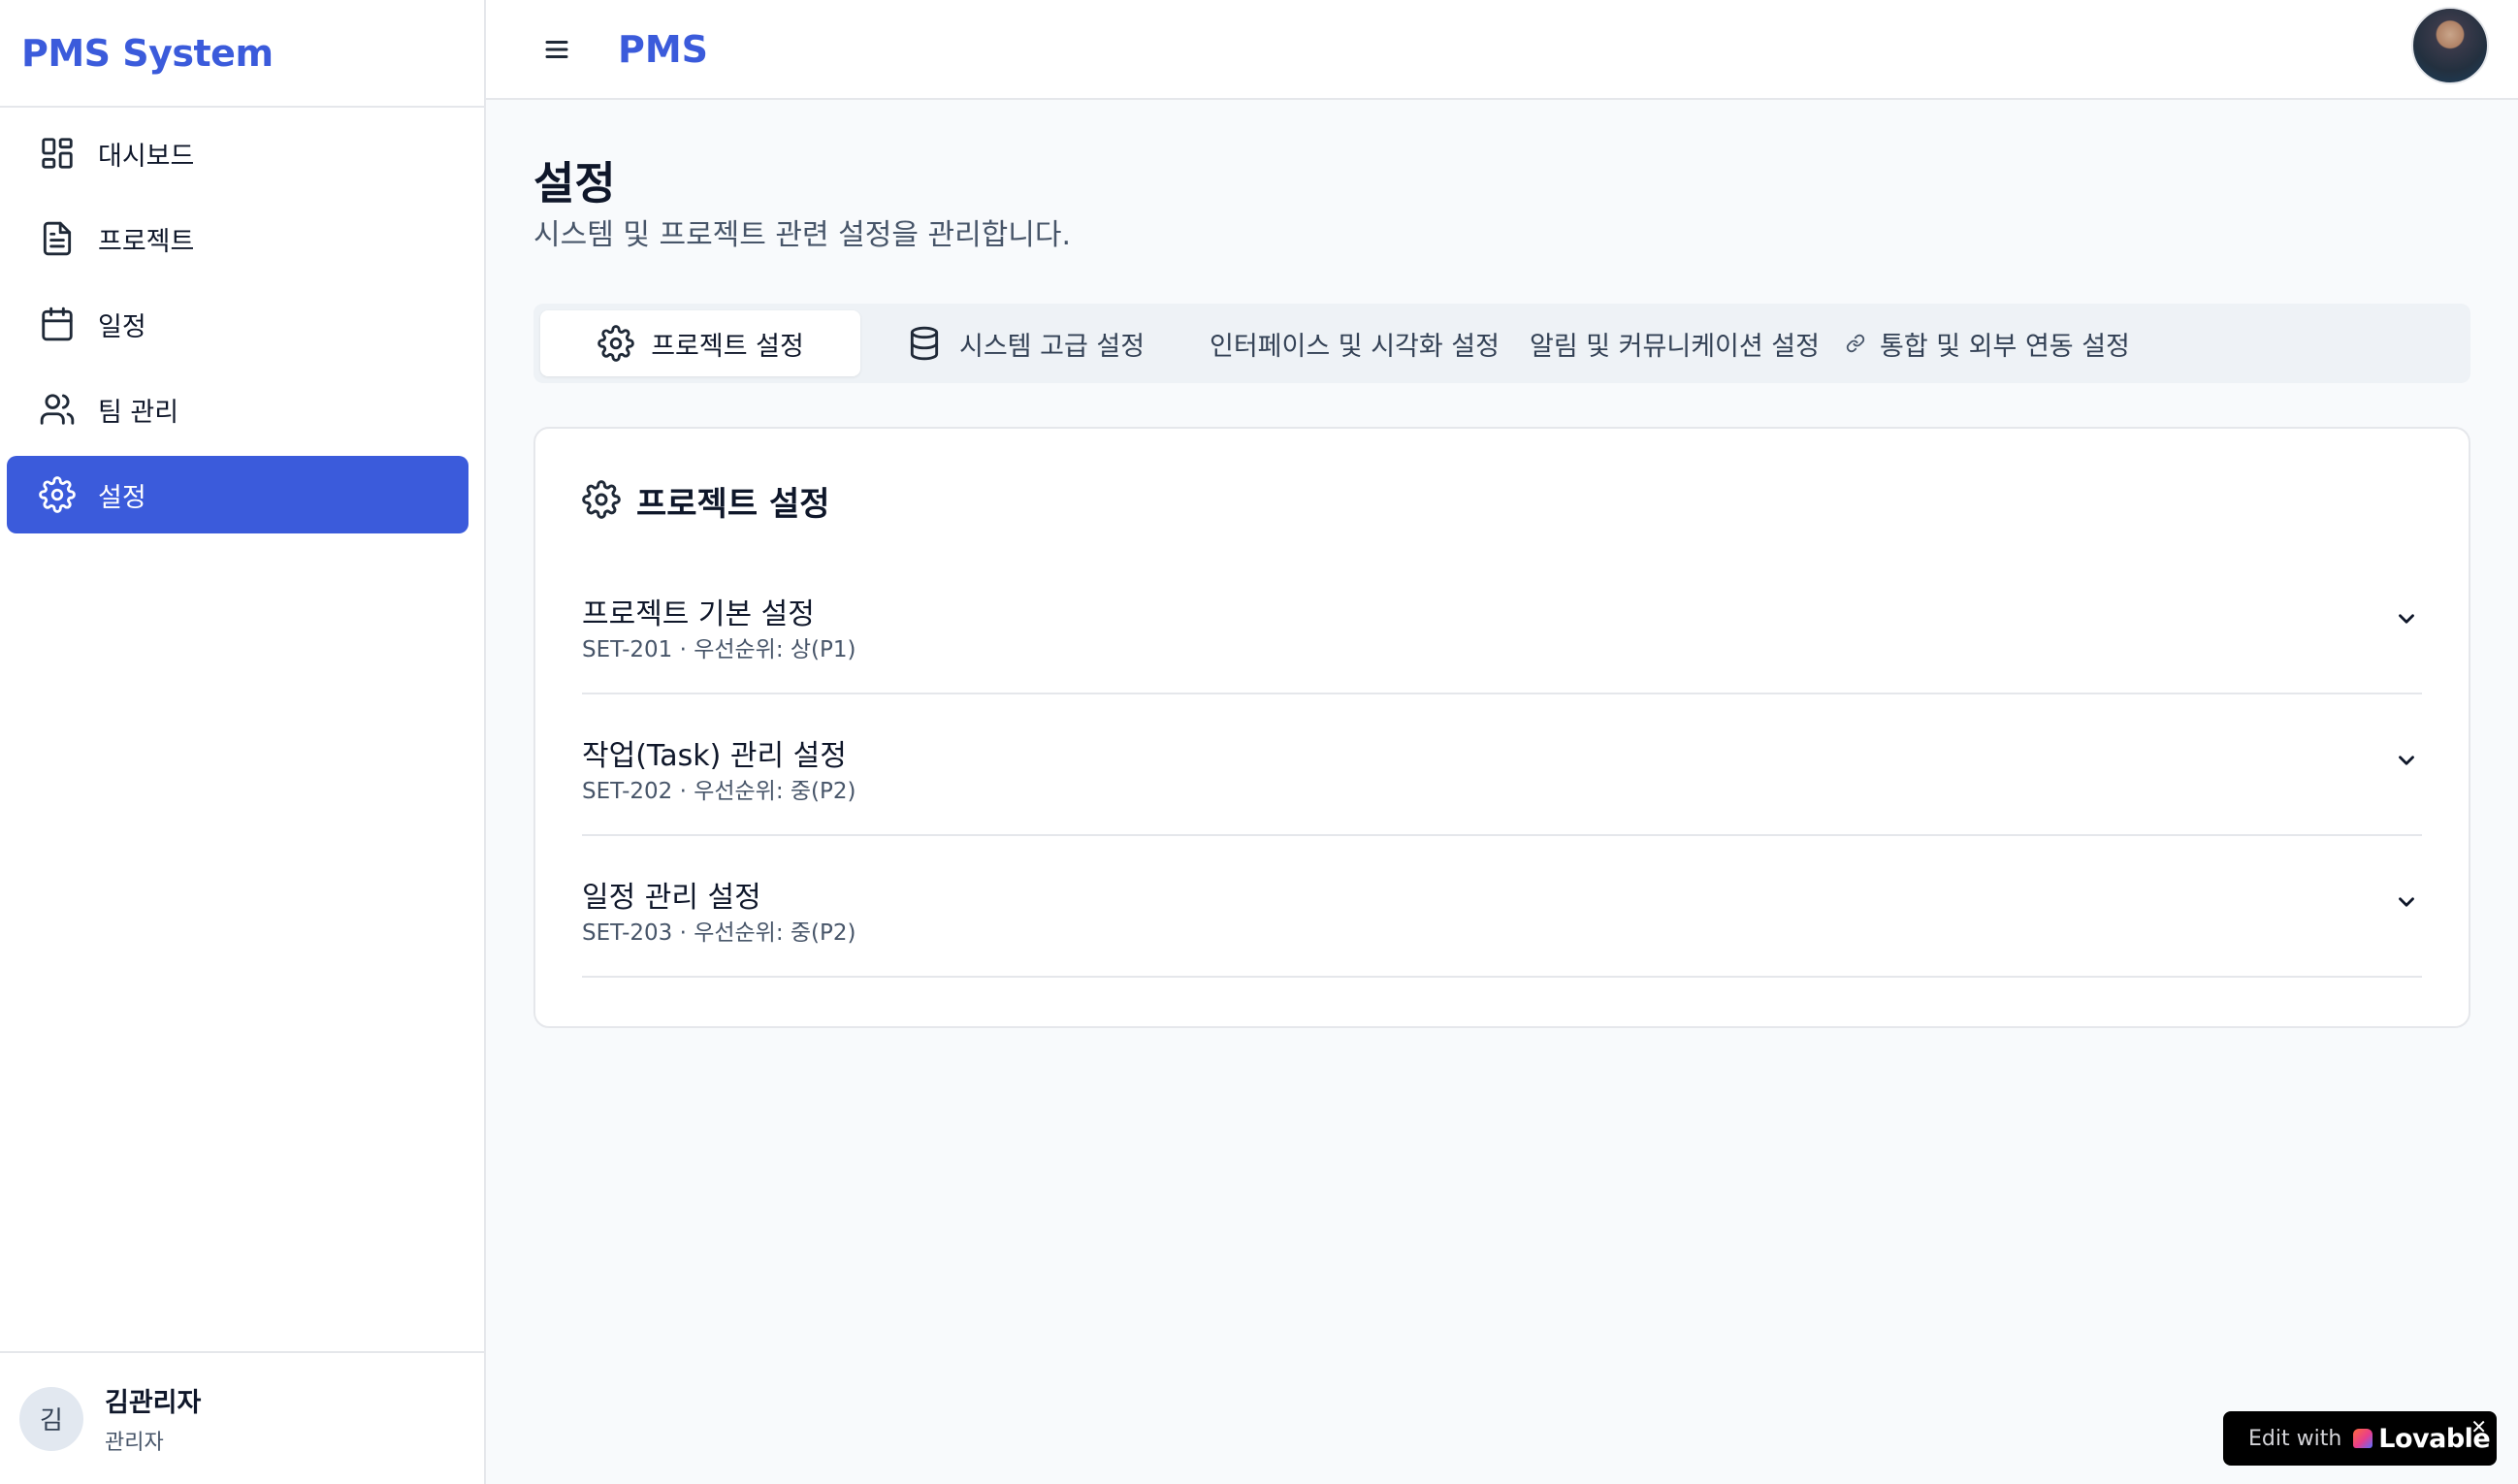 The height and width of the screenshot is (1484, 2518). What do you see at coordinates (2450, 46) in the screenshot?
I see `profile-avatar` at bounding box center [2450, 46].